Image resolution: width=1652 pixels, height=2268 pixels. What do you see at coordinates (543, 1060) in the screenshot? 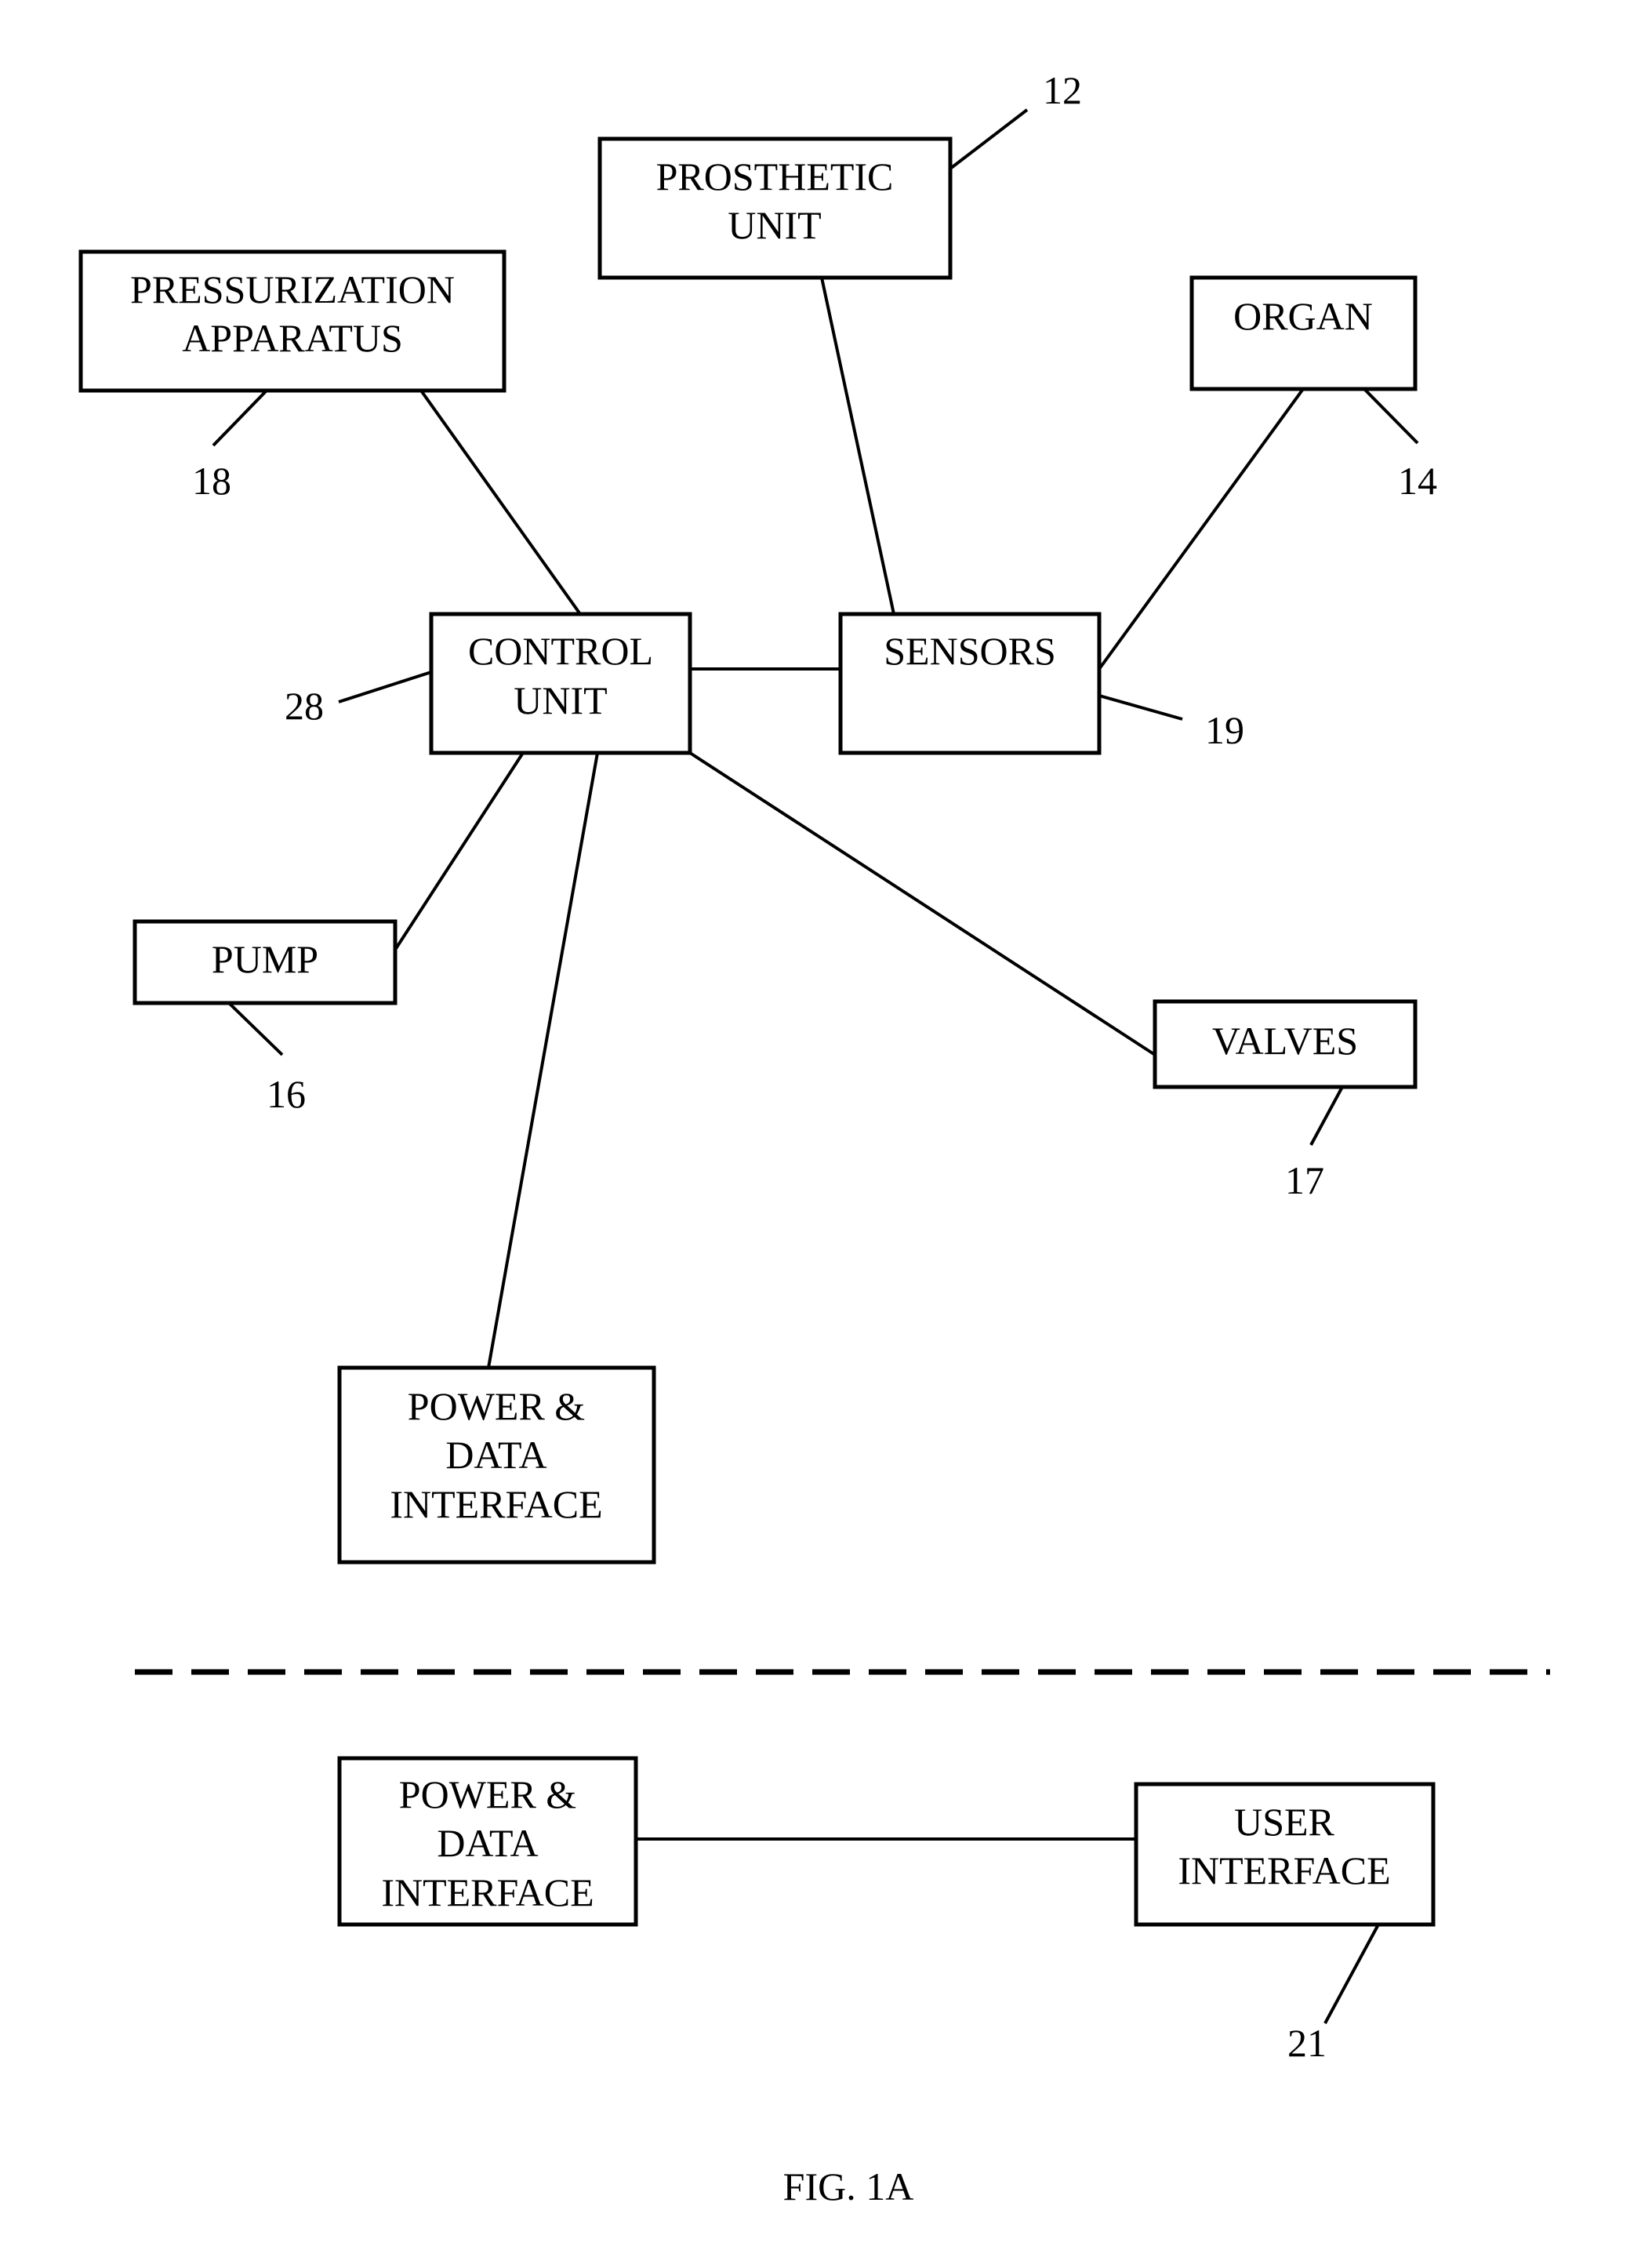
I see `connection-control-power-data` at bounding box center [543, 1060].